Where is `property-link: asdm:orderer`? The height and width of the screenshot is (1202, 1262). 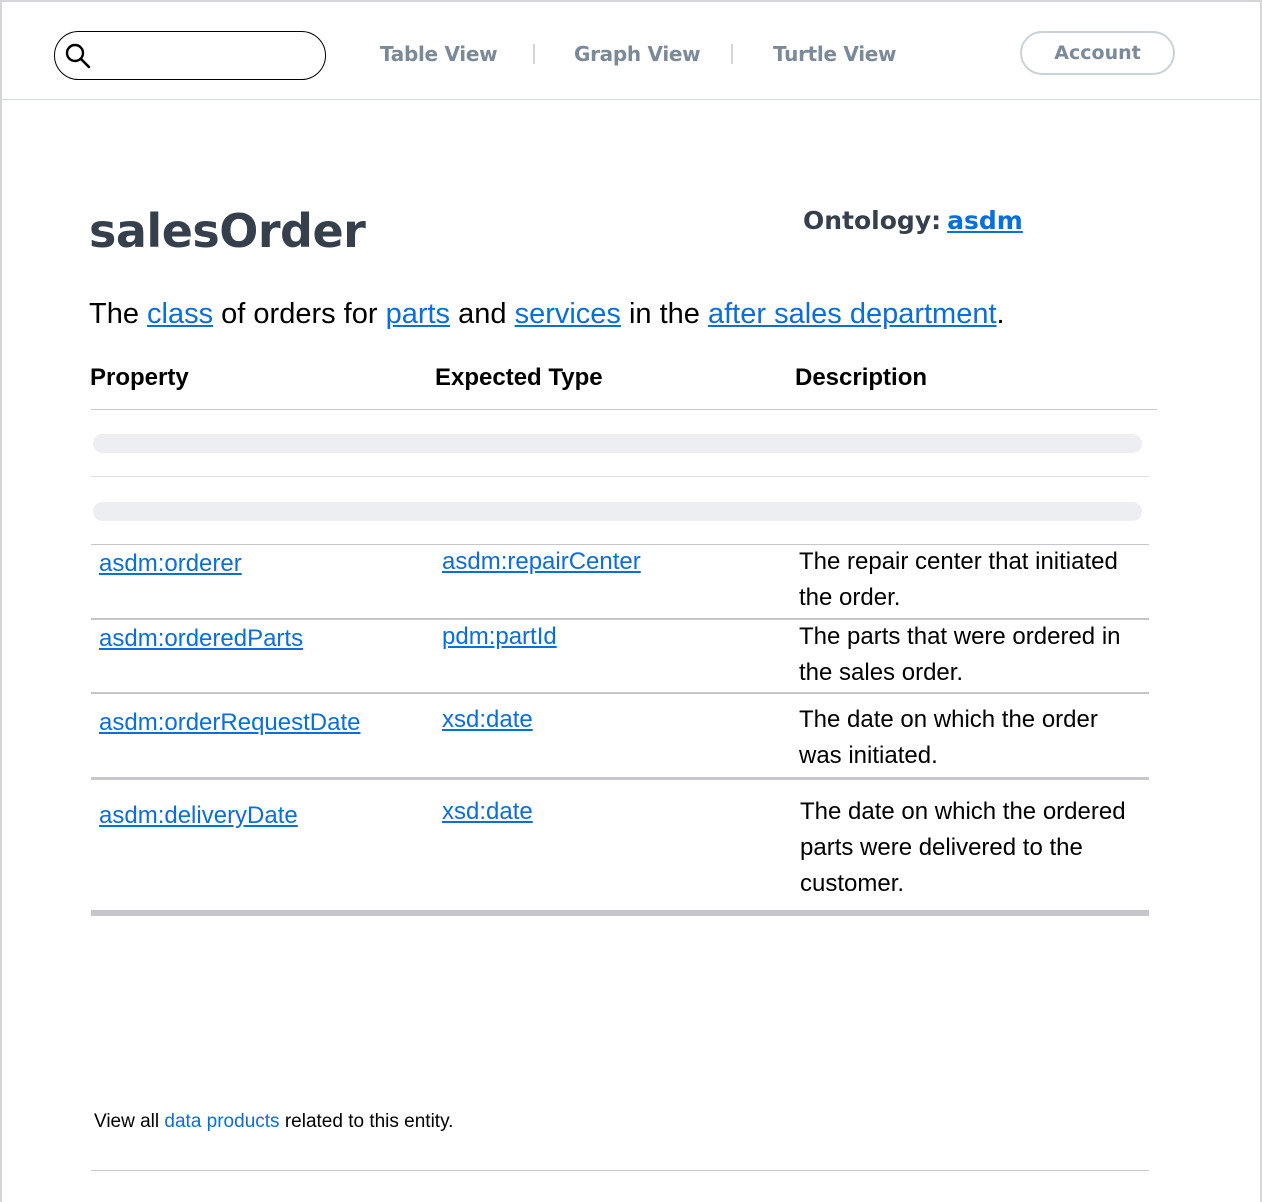 property-link: asdm:orderer is located at coordinates (170, 563).